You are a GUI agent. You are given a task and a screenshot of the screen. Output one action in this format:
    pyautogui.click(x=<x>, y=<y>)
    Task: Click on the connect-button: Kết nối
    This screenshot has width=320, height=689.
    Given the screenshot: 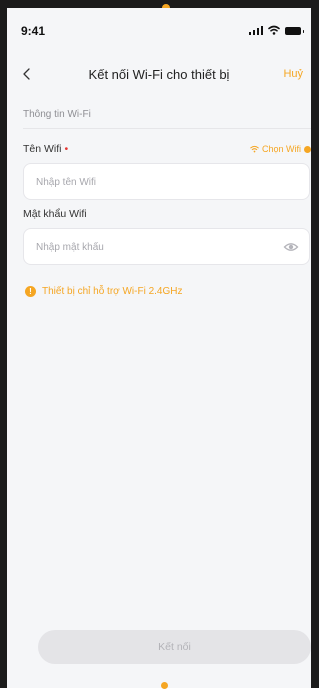 What is the action you would take?
    pyautogui.click(x=174, y=647)
    